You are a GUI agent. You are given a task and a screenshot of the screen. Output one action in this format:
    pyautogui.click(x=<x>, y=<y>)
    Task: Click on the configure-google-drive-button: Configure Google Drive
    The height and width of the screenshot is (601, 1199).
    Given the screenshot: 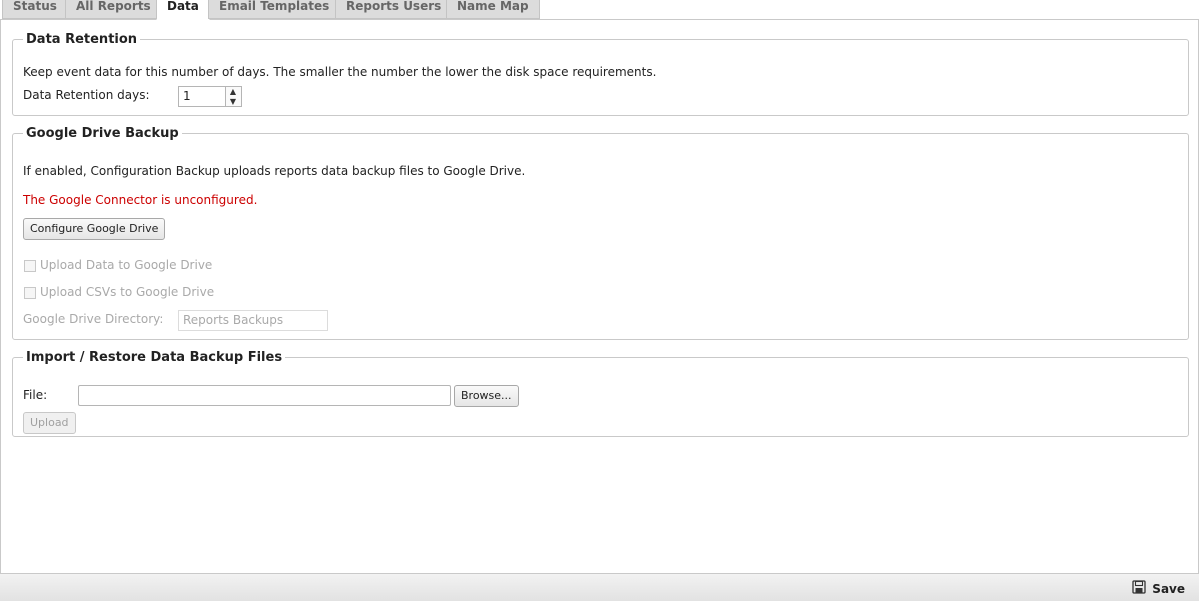 What is the action you would take?
    pyautogui.click(x=94, y=229)
    